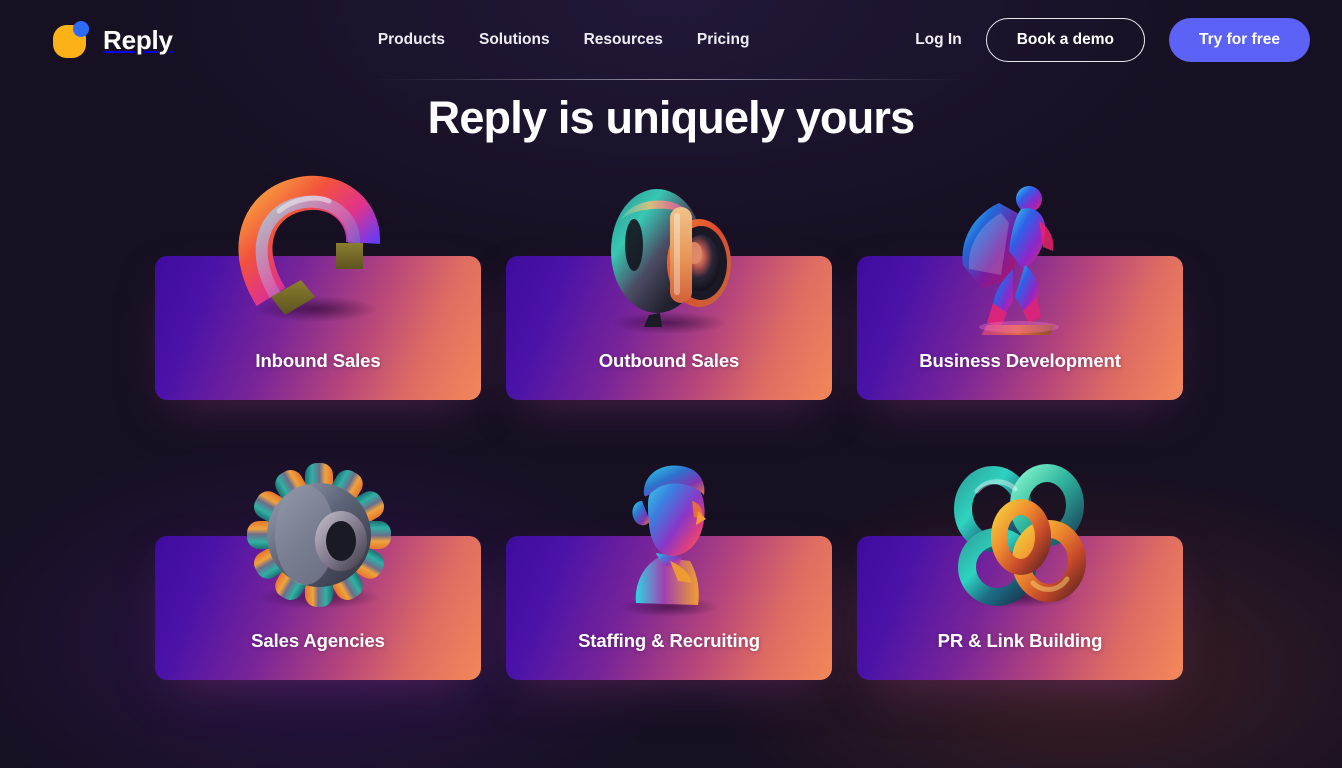 The width and height of the screenshot is (1342, 768). I want to click on primary-navigation: Products Solutions Resources Pricing, so click(564, 40).